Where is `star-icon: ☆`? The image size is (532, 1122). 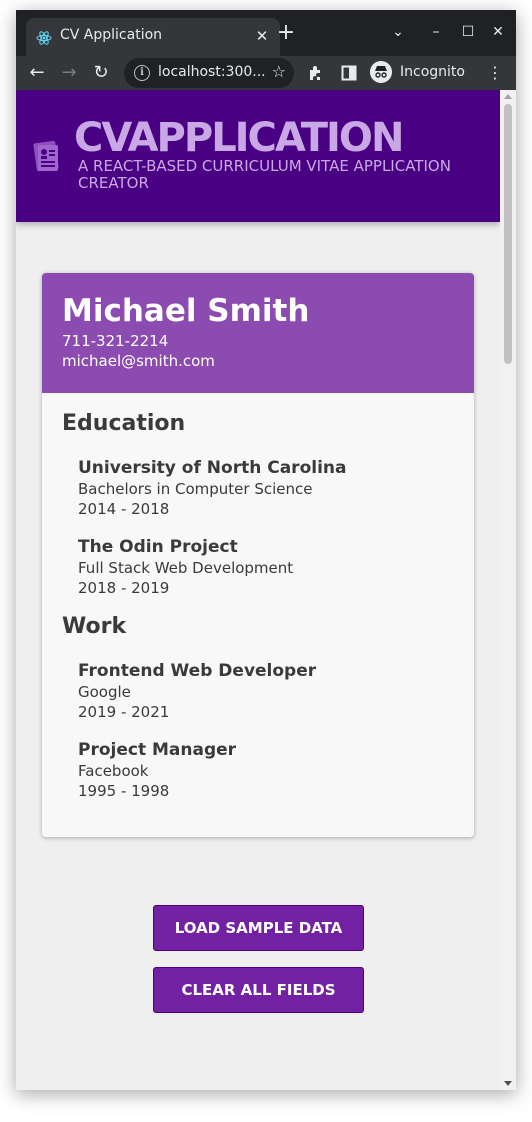
star-icon: ☆ is located at coordinates (279, 71).